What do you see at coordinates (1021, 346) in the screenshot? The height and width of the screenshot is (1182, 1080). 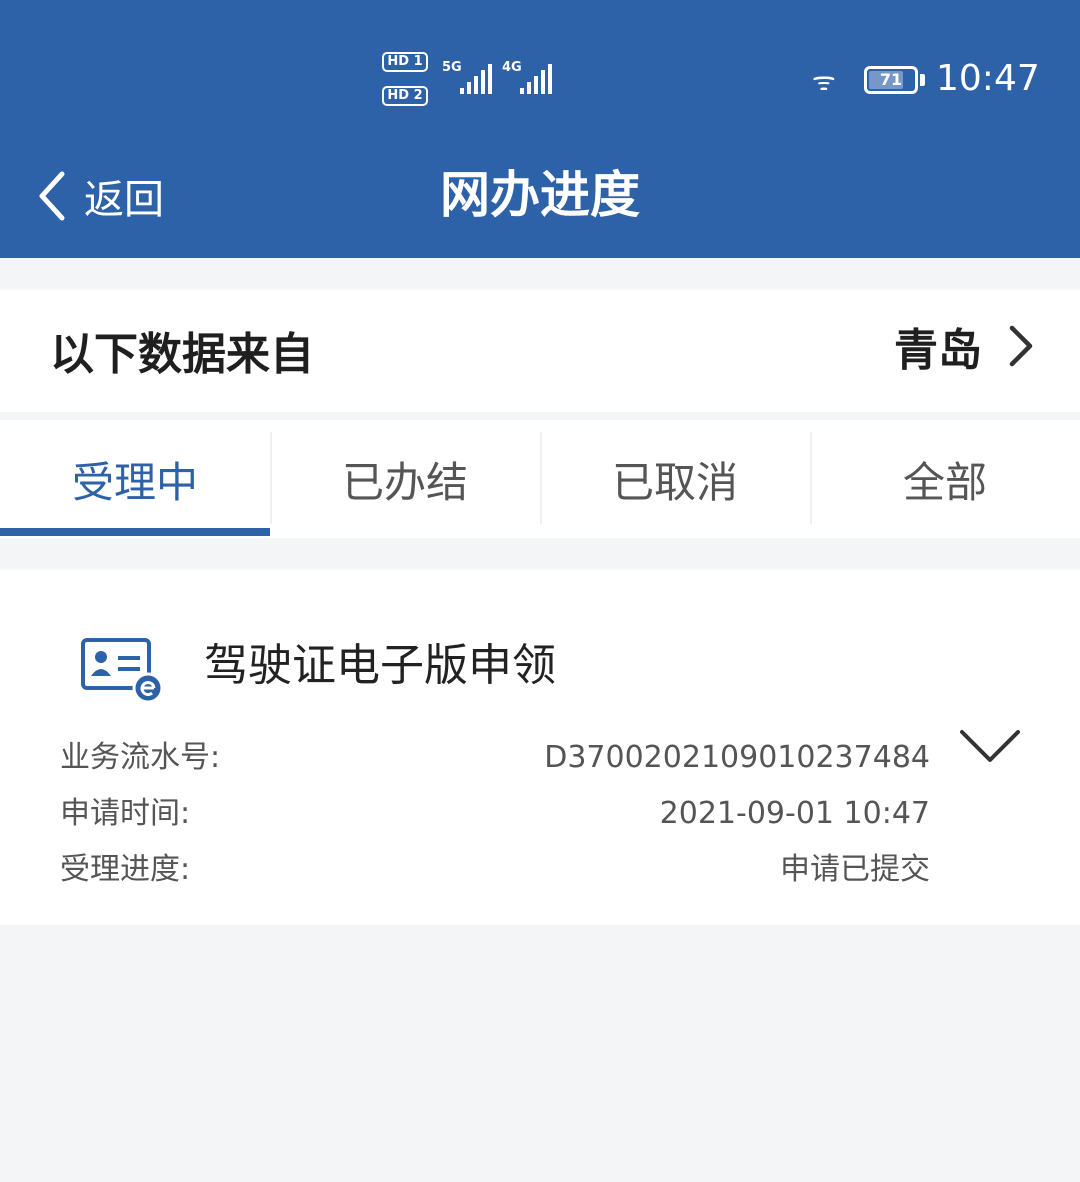 I see `chevron-right-icon` at bounding box center [1021, 346].